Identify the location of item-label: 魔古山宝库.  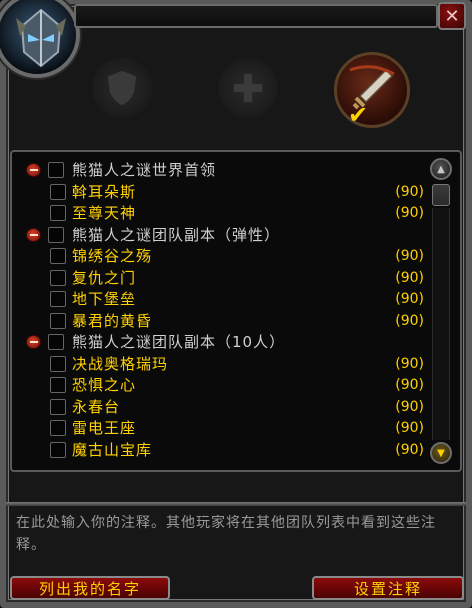
(112, 449).